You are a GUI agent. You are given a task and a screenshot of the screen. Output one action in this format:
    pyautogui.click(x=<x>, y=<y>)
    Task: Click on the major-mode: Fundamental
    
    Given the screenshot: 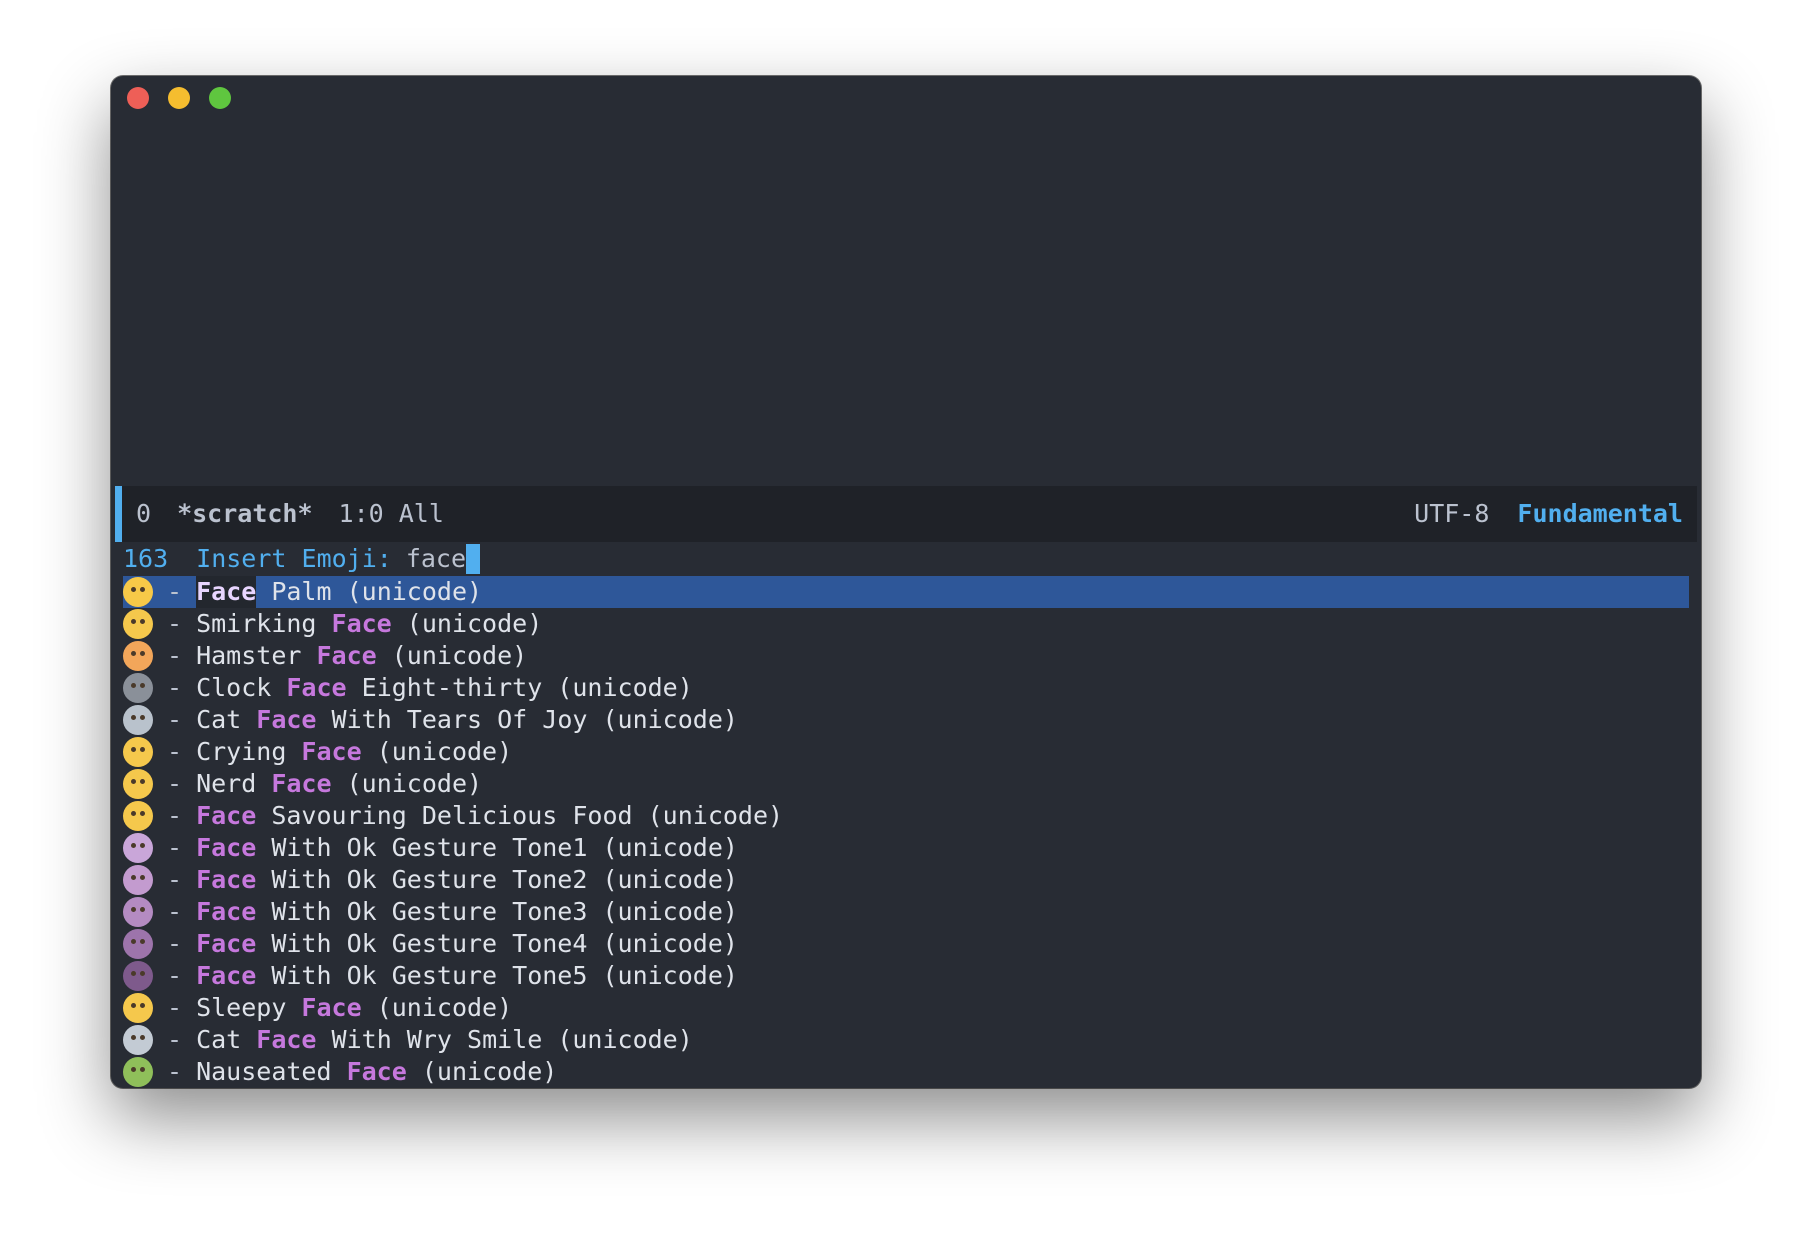 What is the action you would take?
    pyautogui.click(x=1600, y=514)
    